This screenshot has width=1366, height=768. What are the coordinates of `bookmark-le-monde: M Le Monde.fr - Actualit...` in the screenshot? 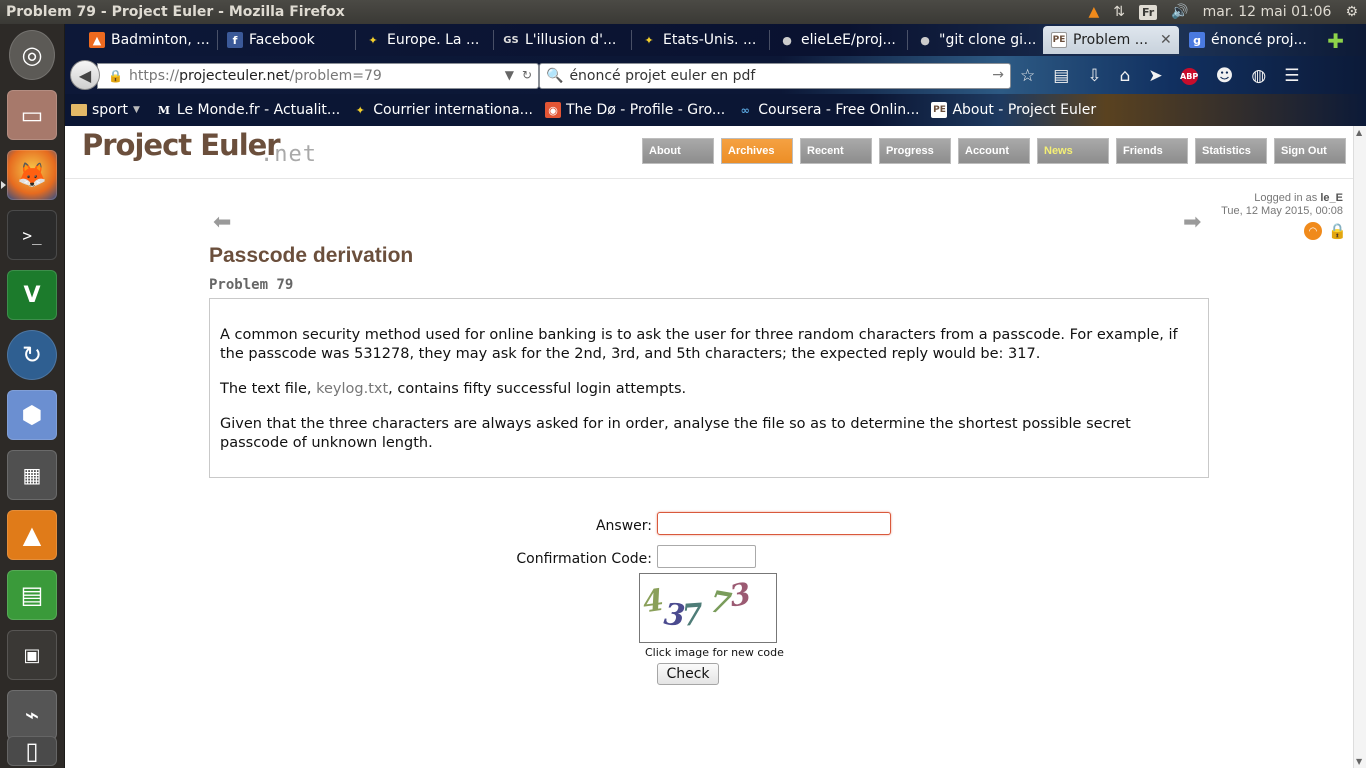 It's located at (246, 110).